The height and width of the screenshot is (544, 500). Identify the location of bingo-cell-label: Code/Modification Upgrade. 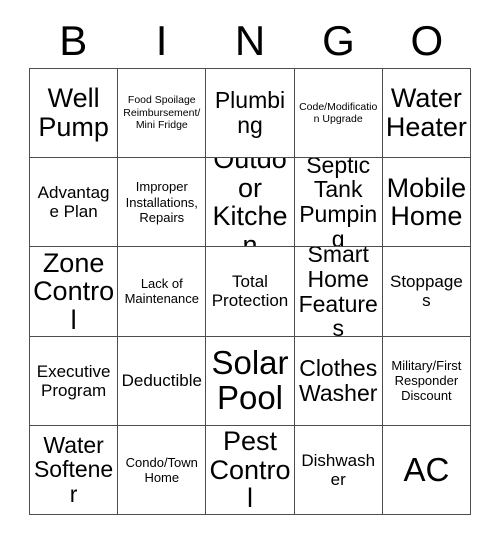
(338, 113).